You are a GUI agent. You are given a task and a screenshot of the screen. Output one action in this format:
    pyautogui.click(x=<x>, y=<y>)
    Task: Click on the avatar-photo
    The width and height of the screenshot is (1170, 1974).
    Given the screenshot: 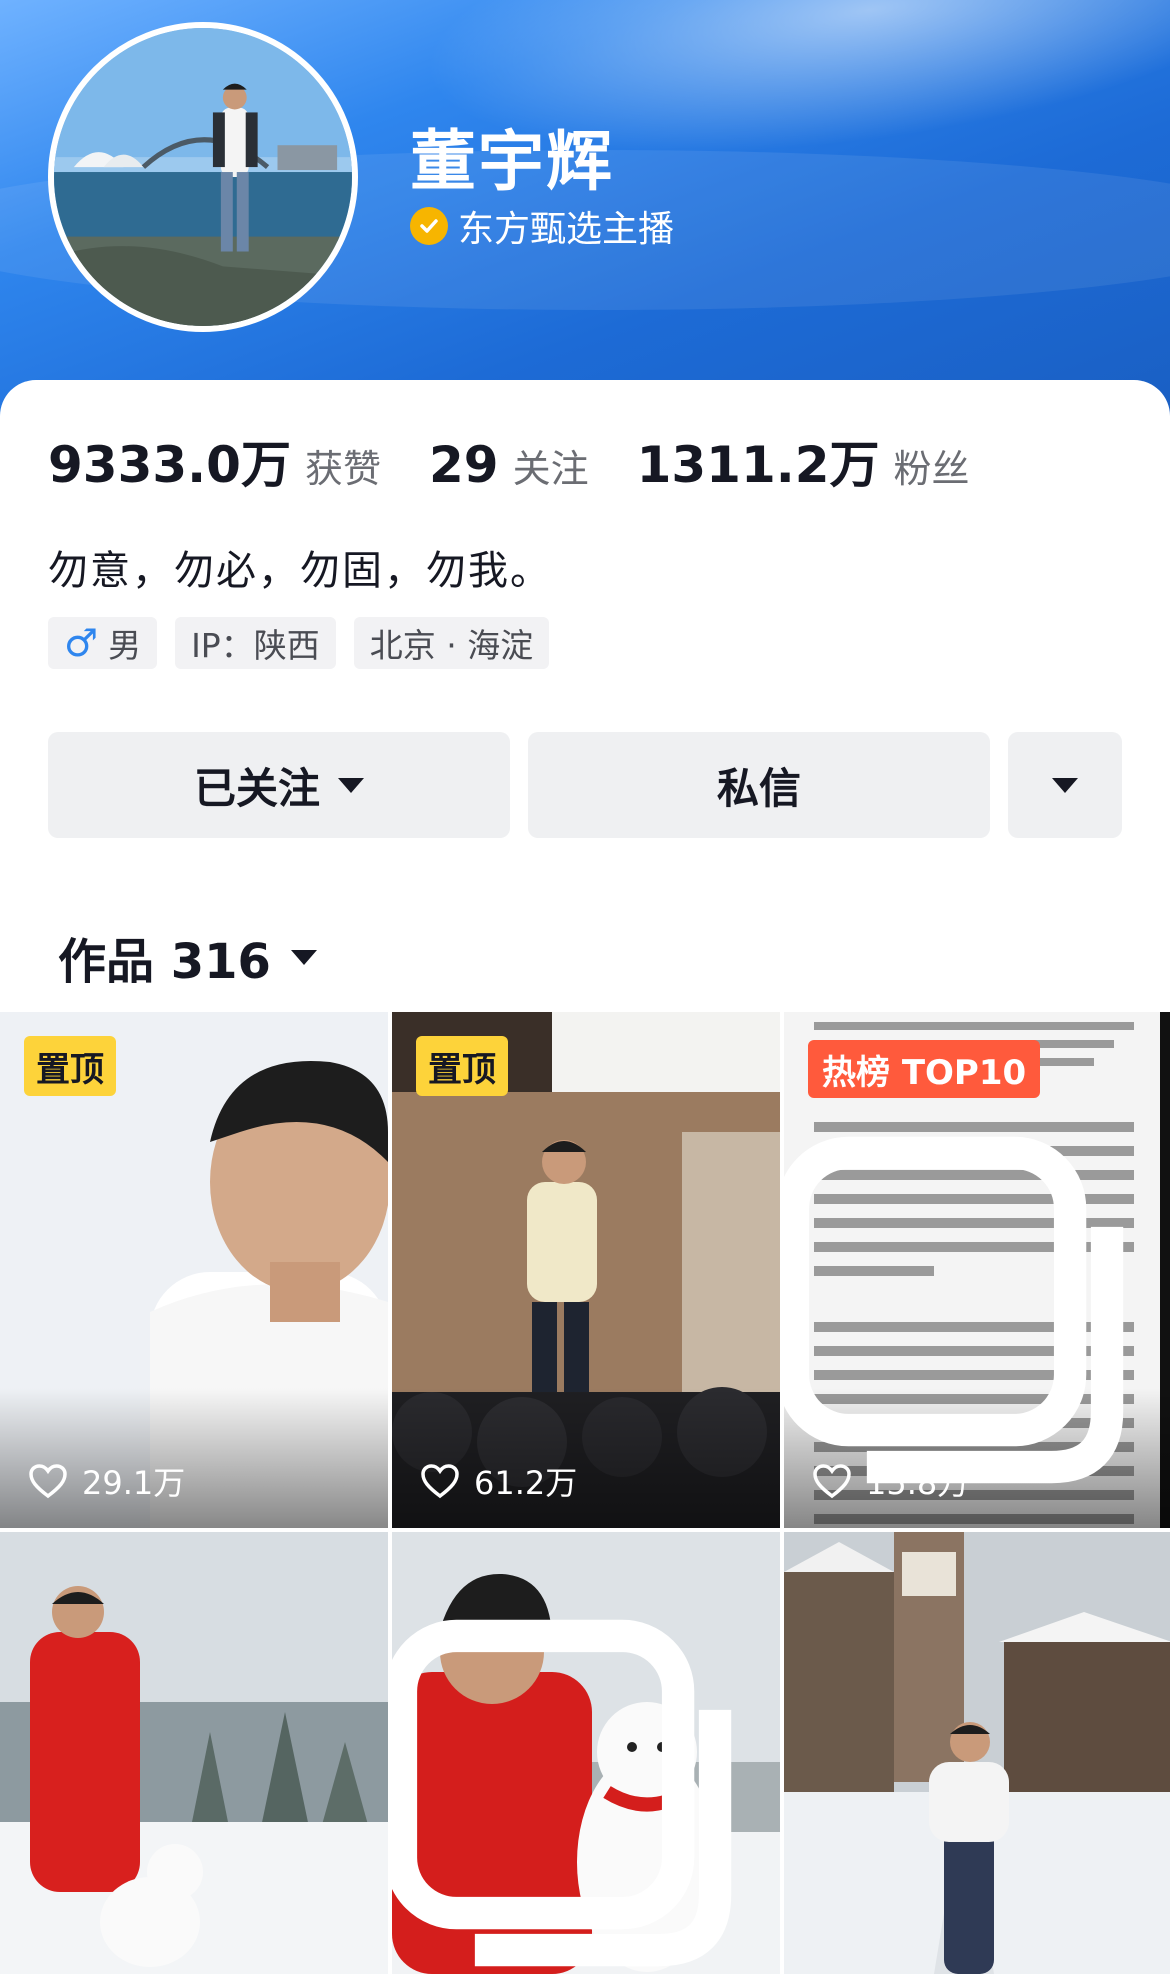 What is the action you would take?
    pyautogui.click(x=203, y=177)
    